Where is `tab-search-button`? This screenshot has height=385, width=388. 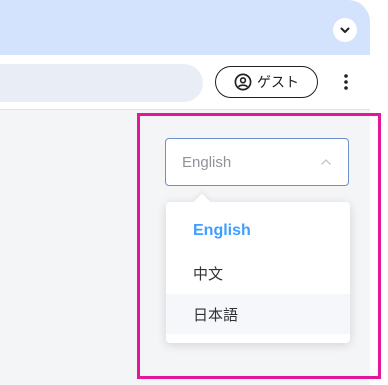
tab-search-button is located at coordinates (345, 30).